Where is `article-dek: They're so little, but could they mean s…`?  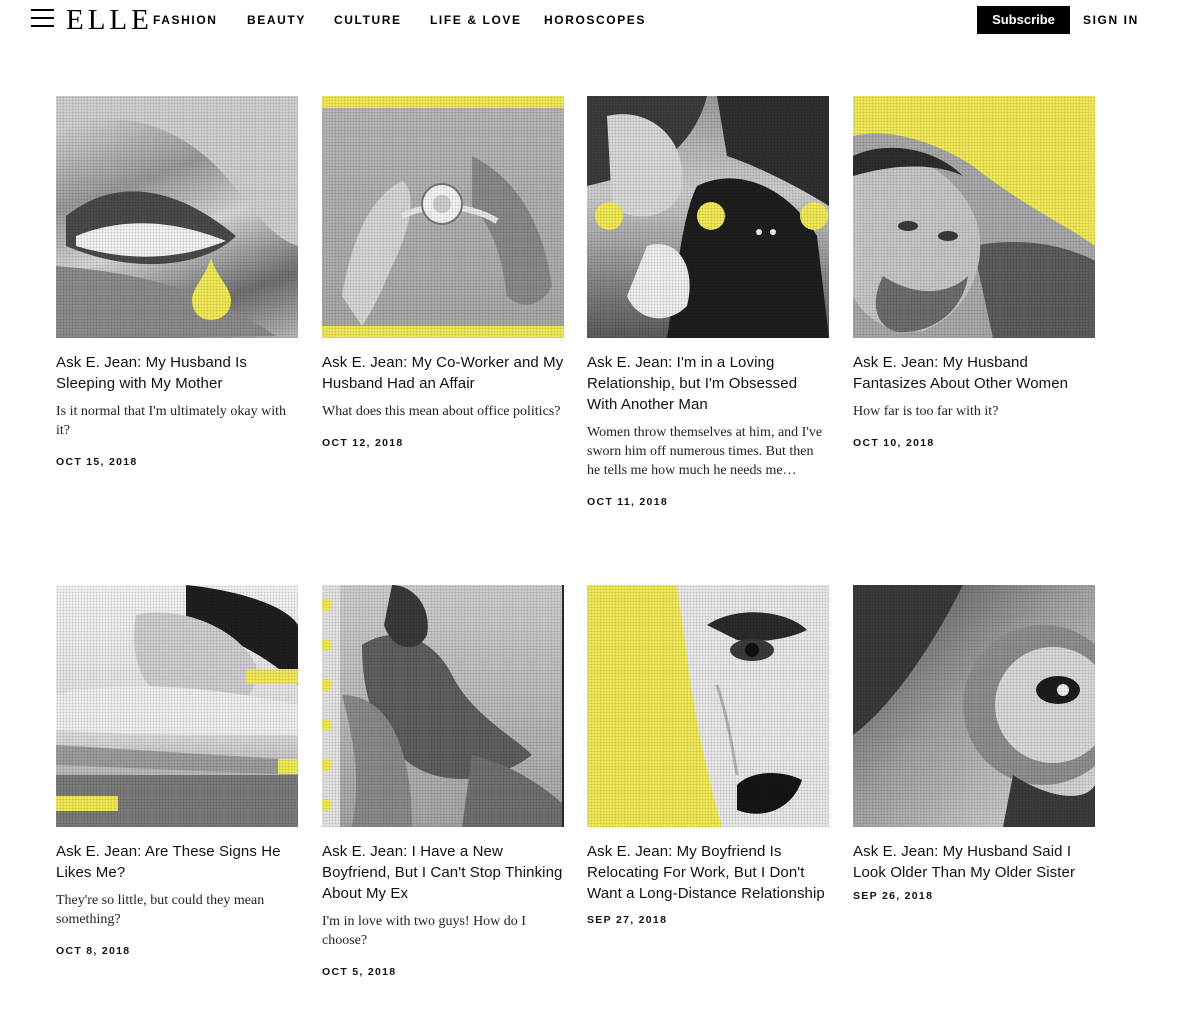 article-dek: They're so little, but could they mean s… is located at coordinates (160, 910).